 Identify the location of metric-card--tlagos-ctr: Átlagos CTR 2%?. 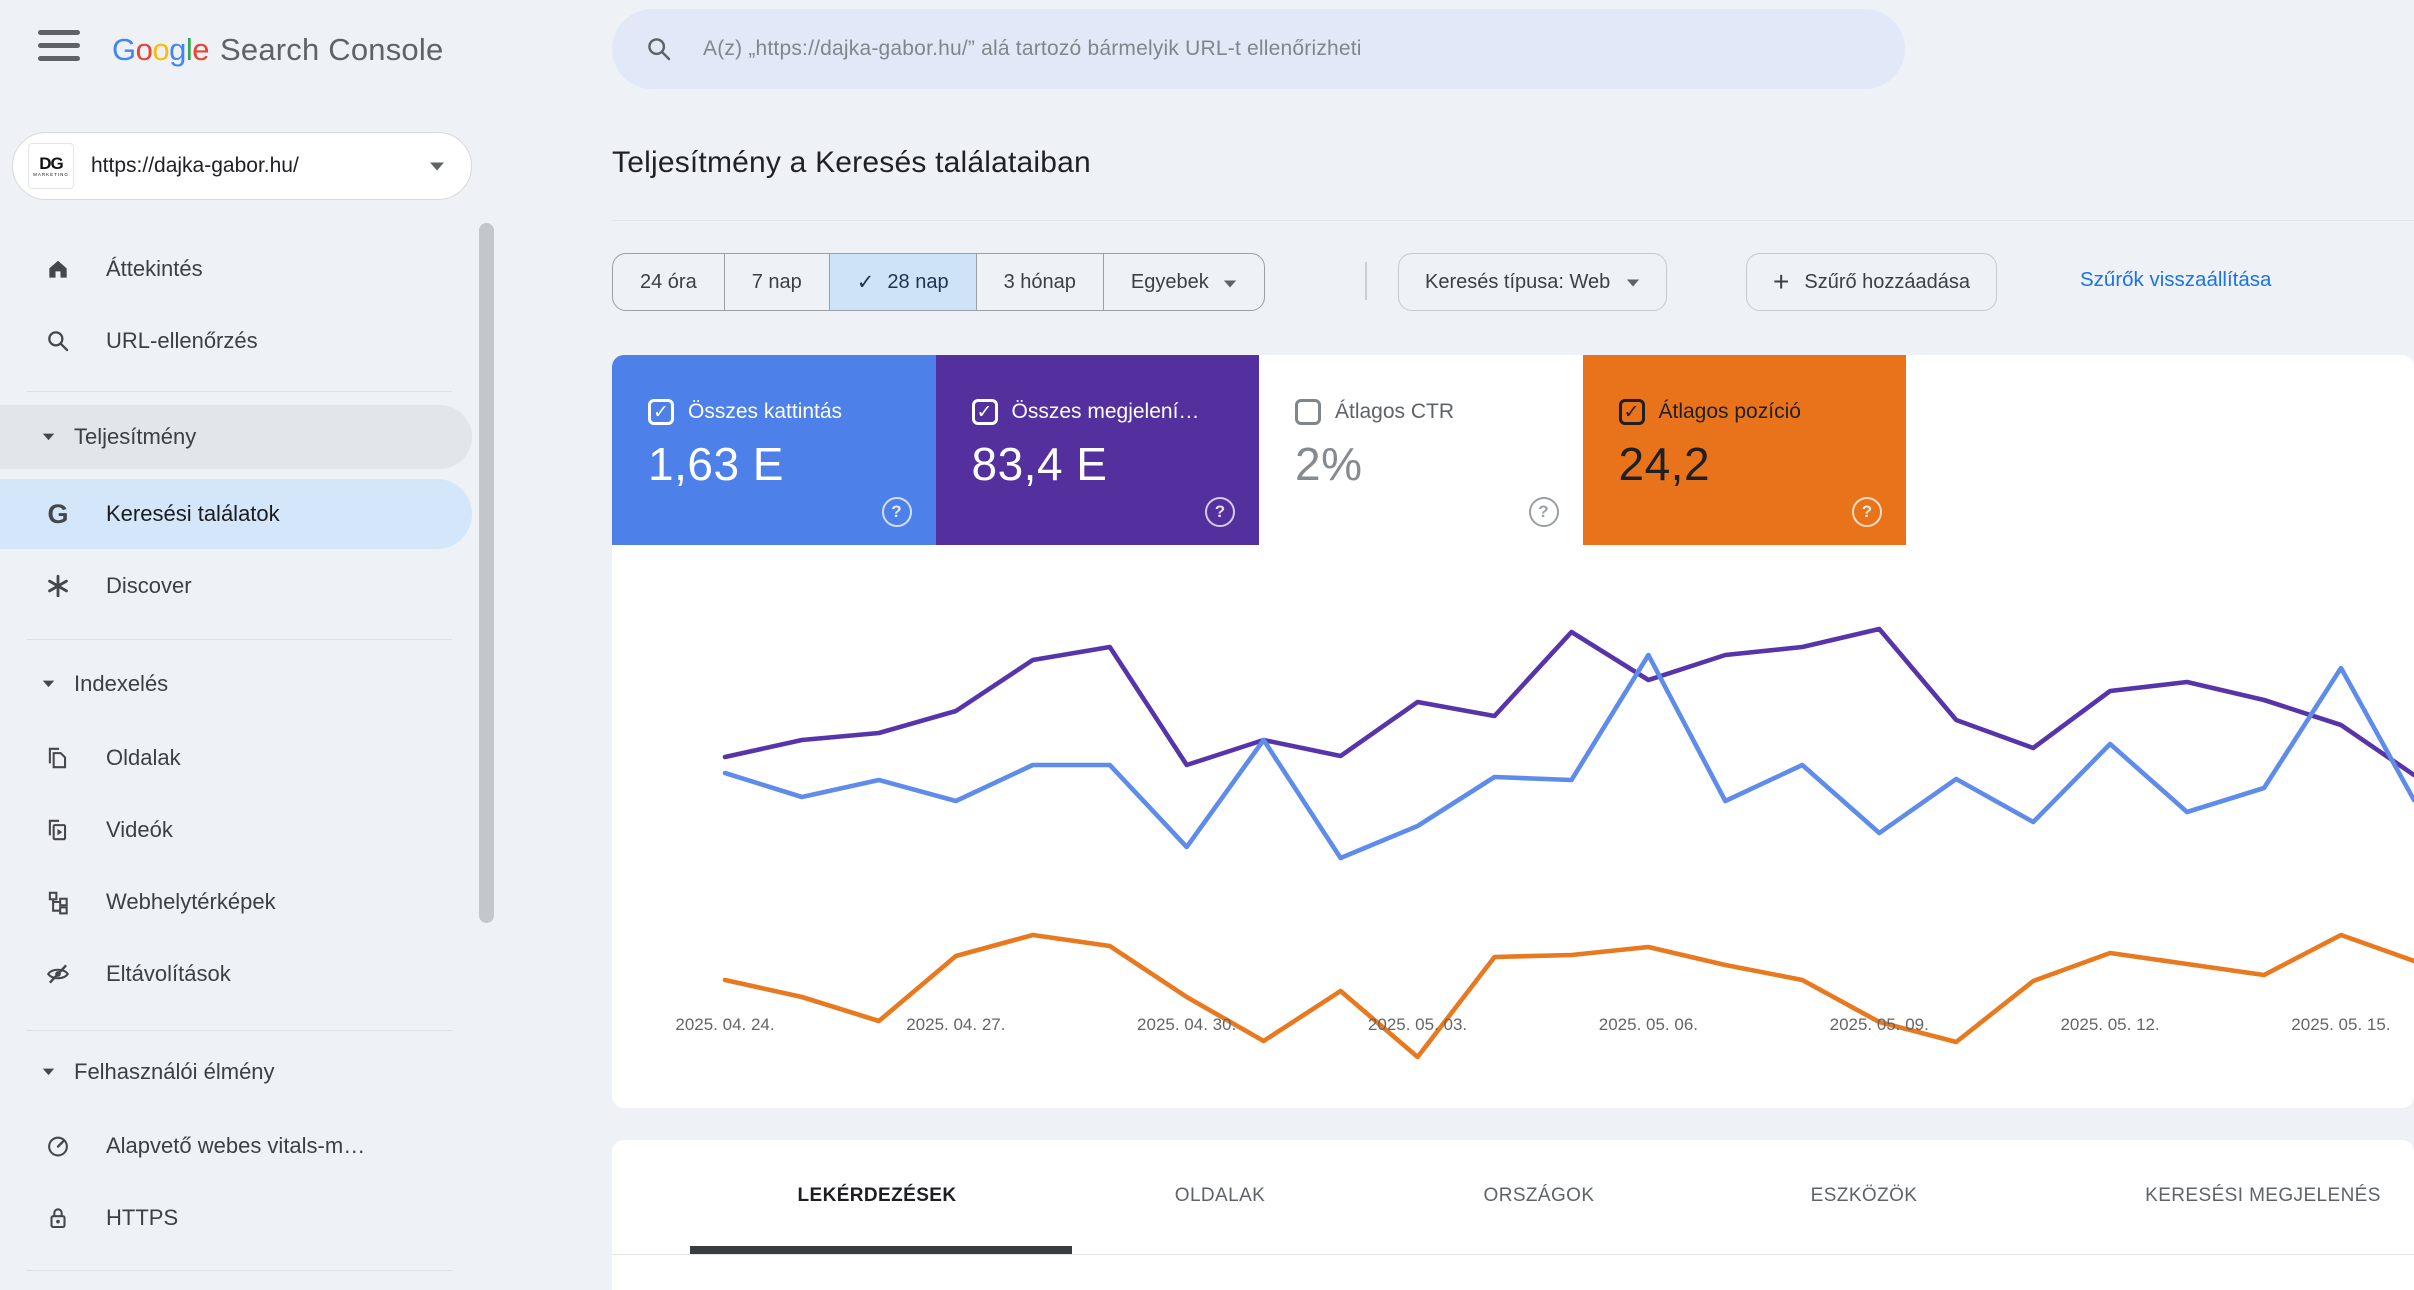
(1421, 450).